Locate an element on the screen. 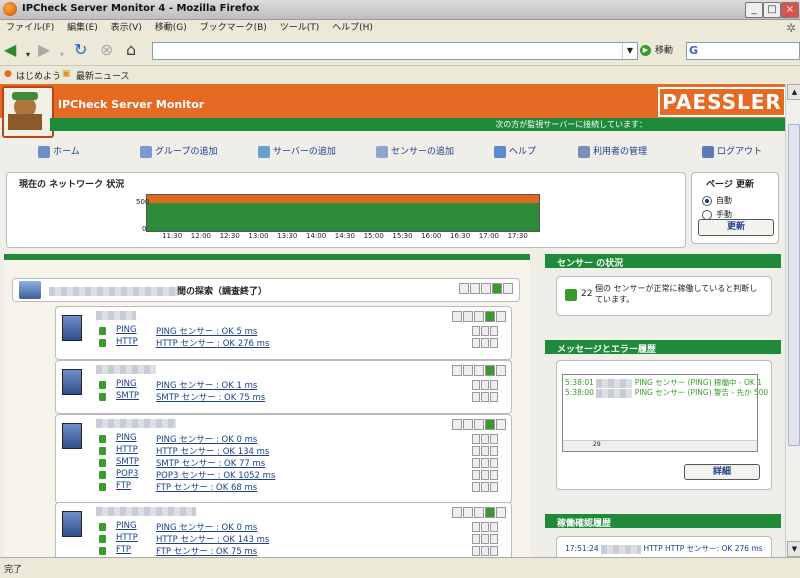 This screenshot has height=578, width=800. menu-add-sensor: センサーの追加 is located at coordinates (415, 151).